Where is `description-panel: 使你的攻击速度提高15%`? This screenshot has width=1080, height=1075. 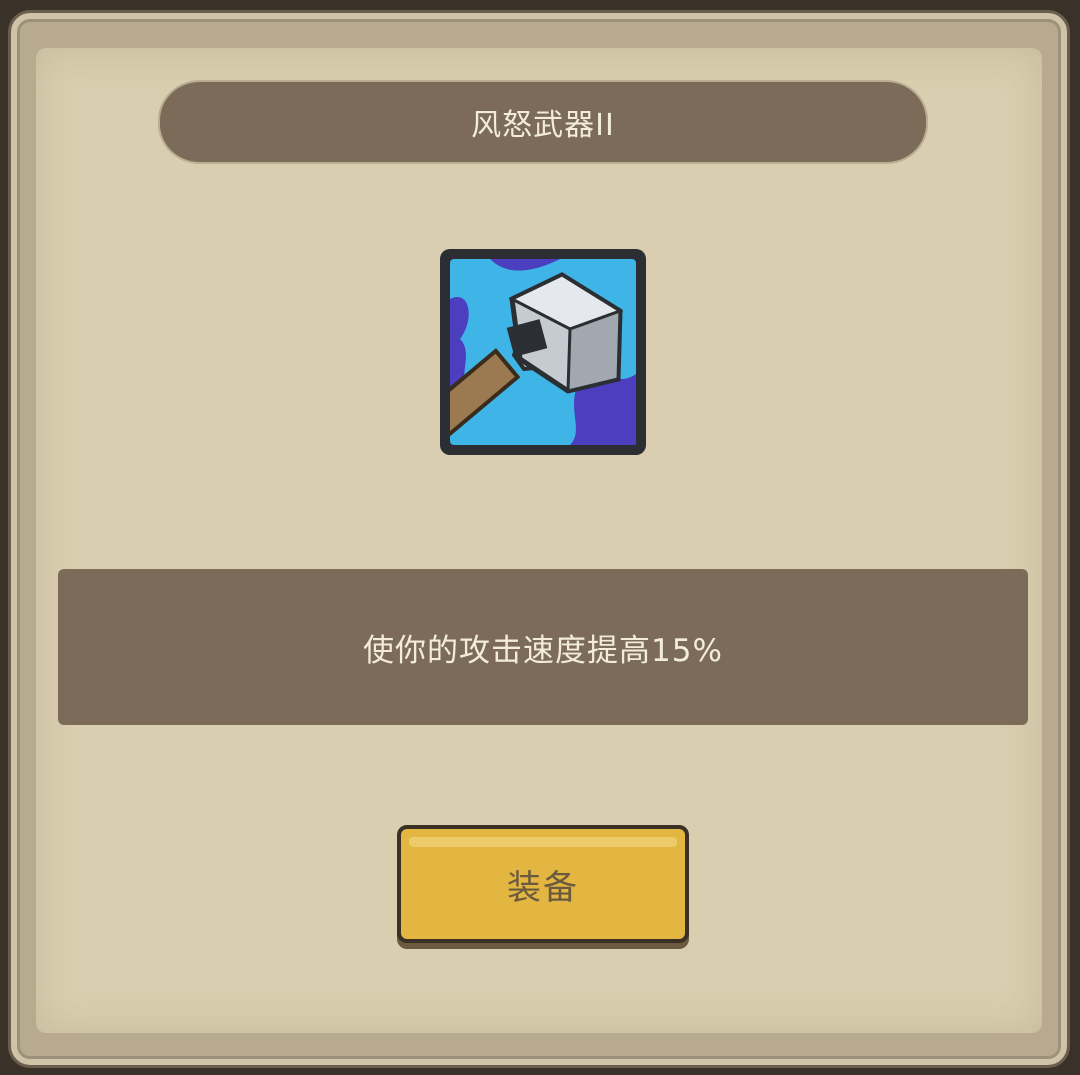 description-panel: 使你的攻击速度提高15% is located at coordinates (543, 647).